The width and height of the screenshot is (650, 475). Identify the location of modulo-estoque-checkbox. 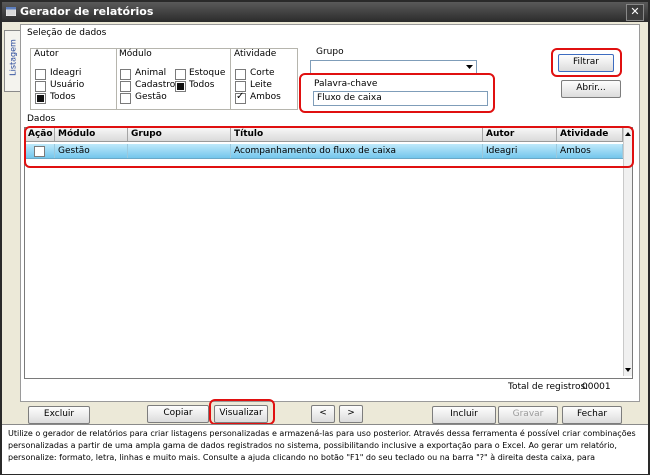
(180, 74).